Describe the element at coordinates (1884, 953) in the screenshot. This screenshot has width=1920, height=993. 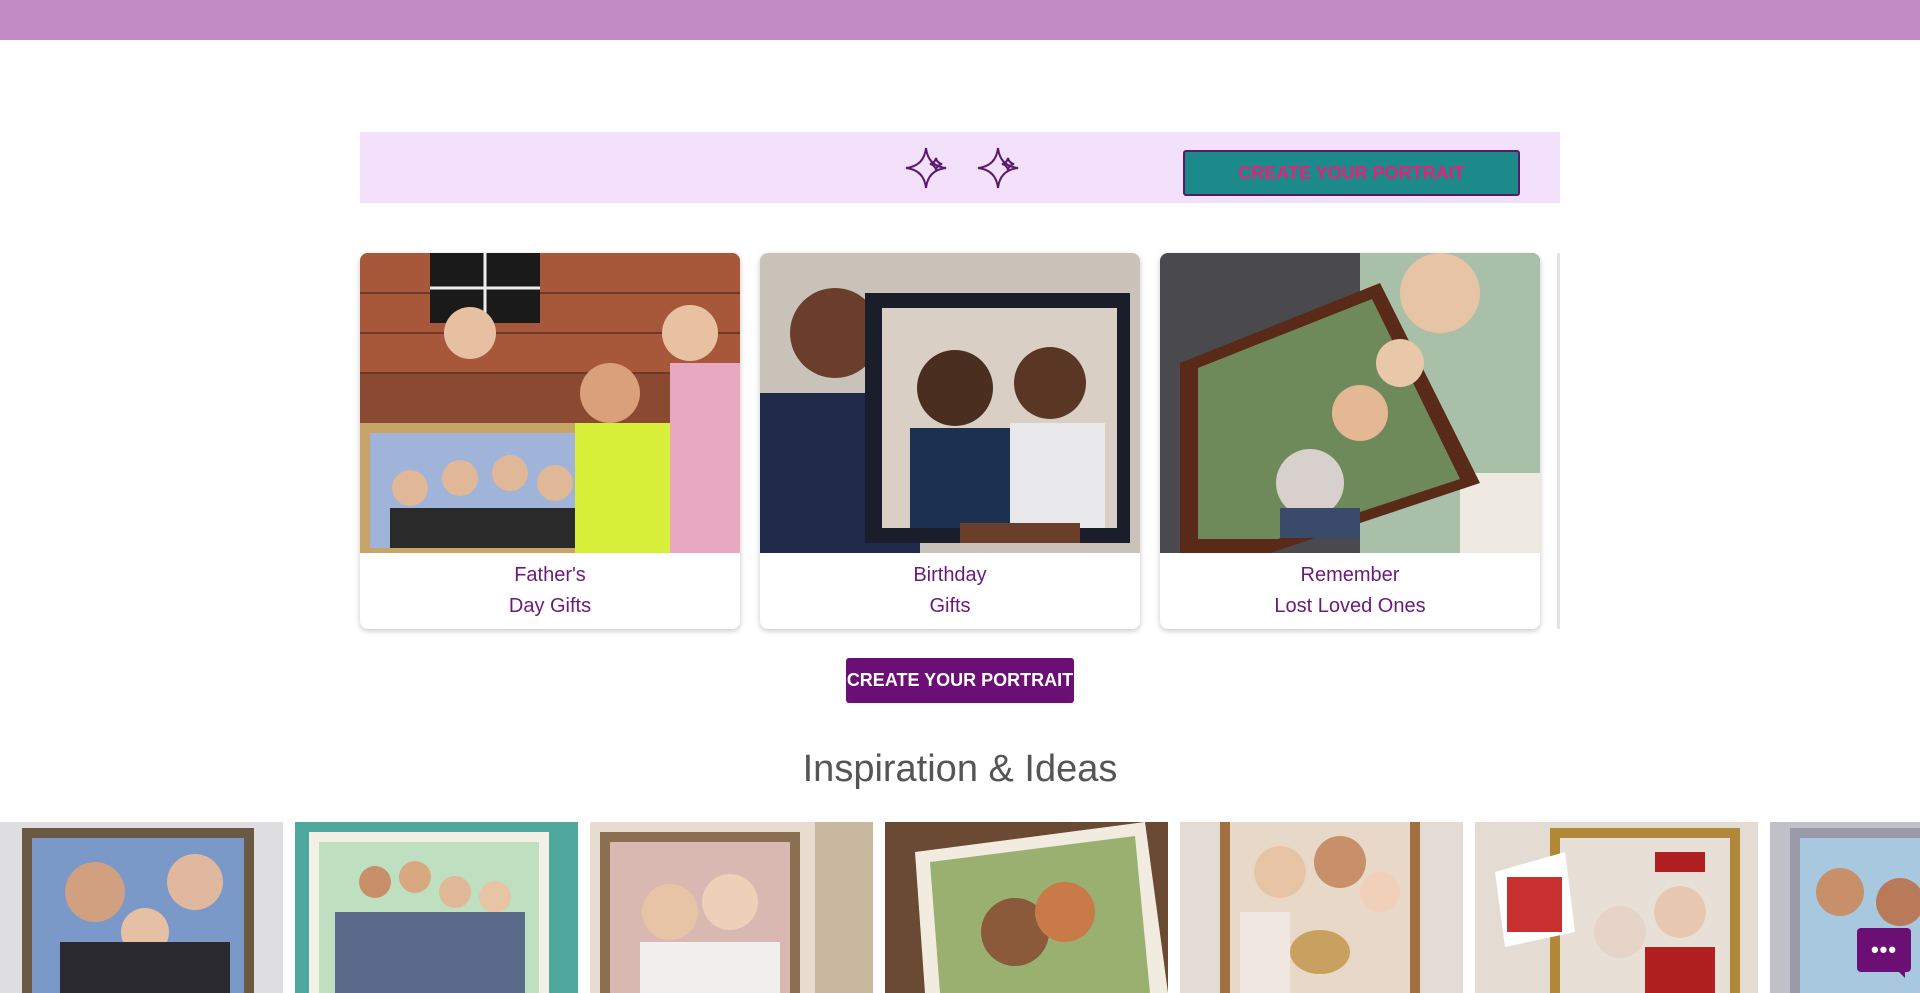
I see `chat-icon: •••` at that location.